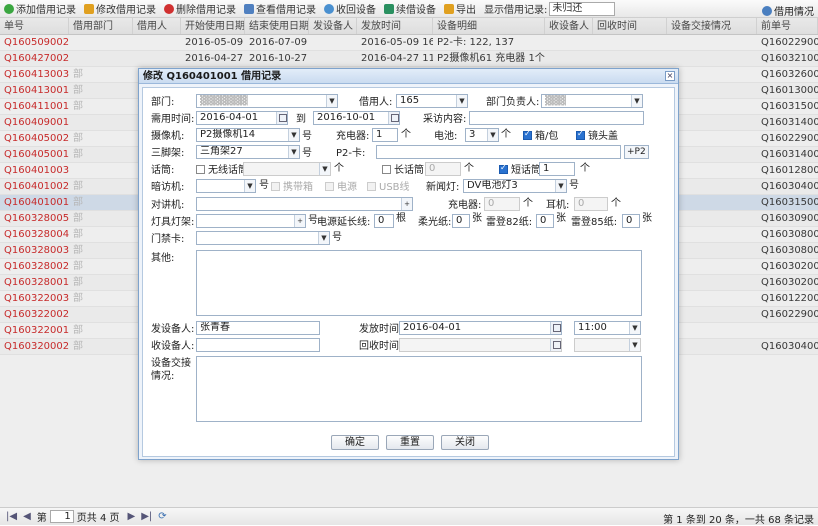 The height and width of the screenshot is (526, 818). Describe the element at coordinates (465, 442) in the screenshot. I see `close-button: 关闭` at that location.